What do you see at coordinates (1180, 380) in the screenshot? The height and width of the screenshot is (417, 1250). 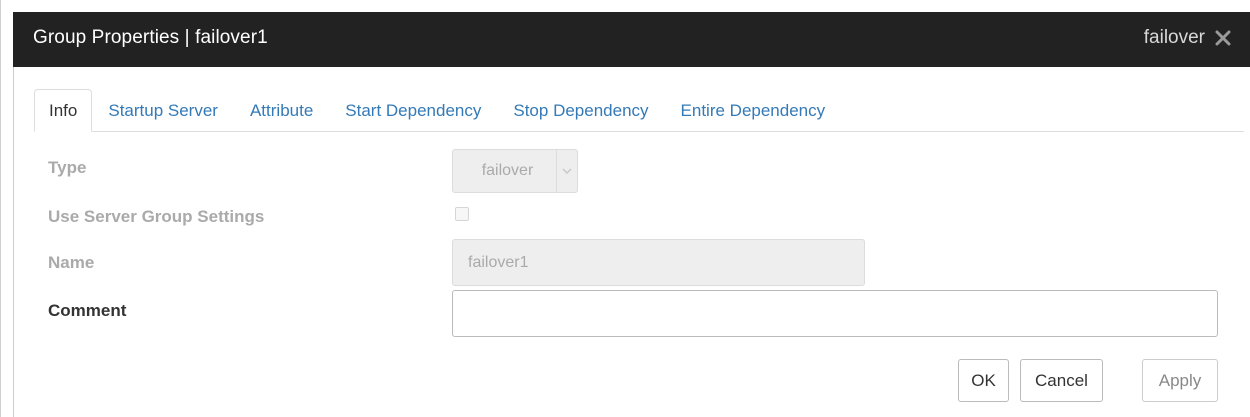 I see `apply-button: Apply` at bounding box center [1180, 380].